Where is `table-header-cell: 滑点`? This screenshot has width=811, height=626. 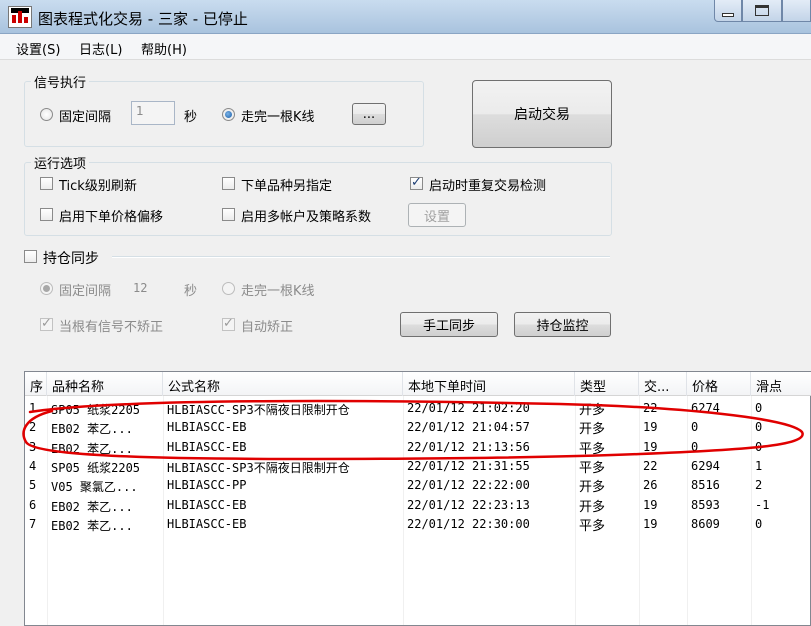 table-header-cell: 滑点 is located at coordinates (781, 384).